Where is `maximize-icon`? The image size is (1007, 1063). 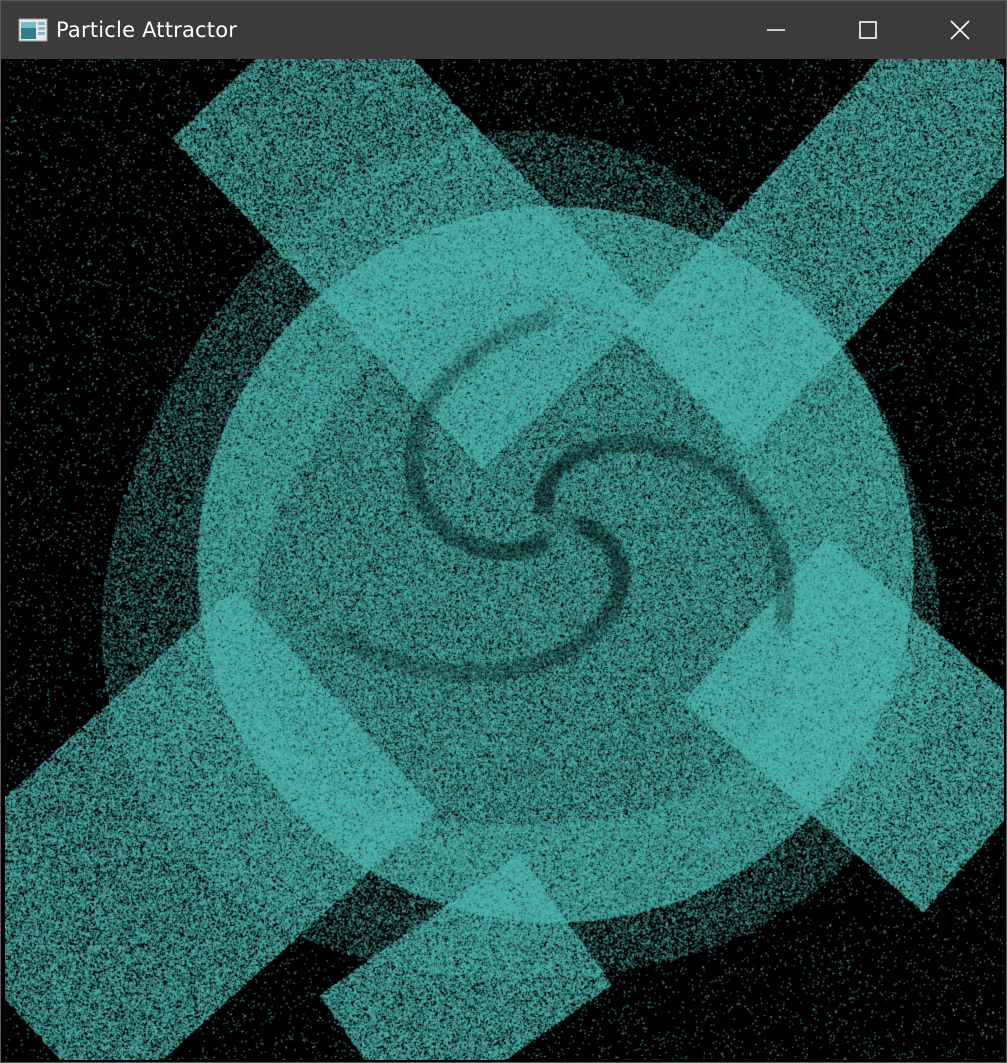 maximize-icon is located at coordinates (868, 30).